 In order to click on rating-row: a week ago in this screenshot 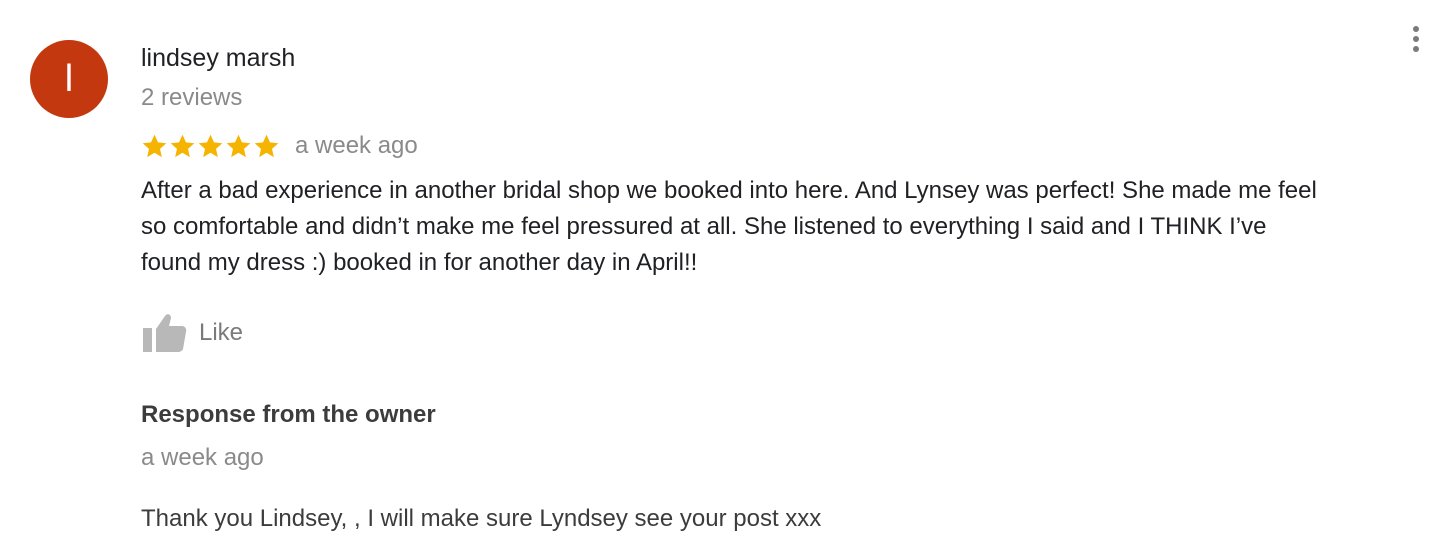, I will do `click(279, 146)`.